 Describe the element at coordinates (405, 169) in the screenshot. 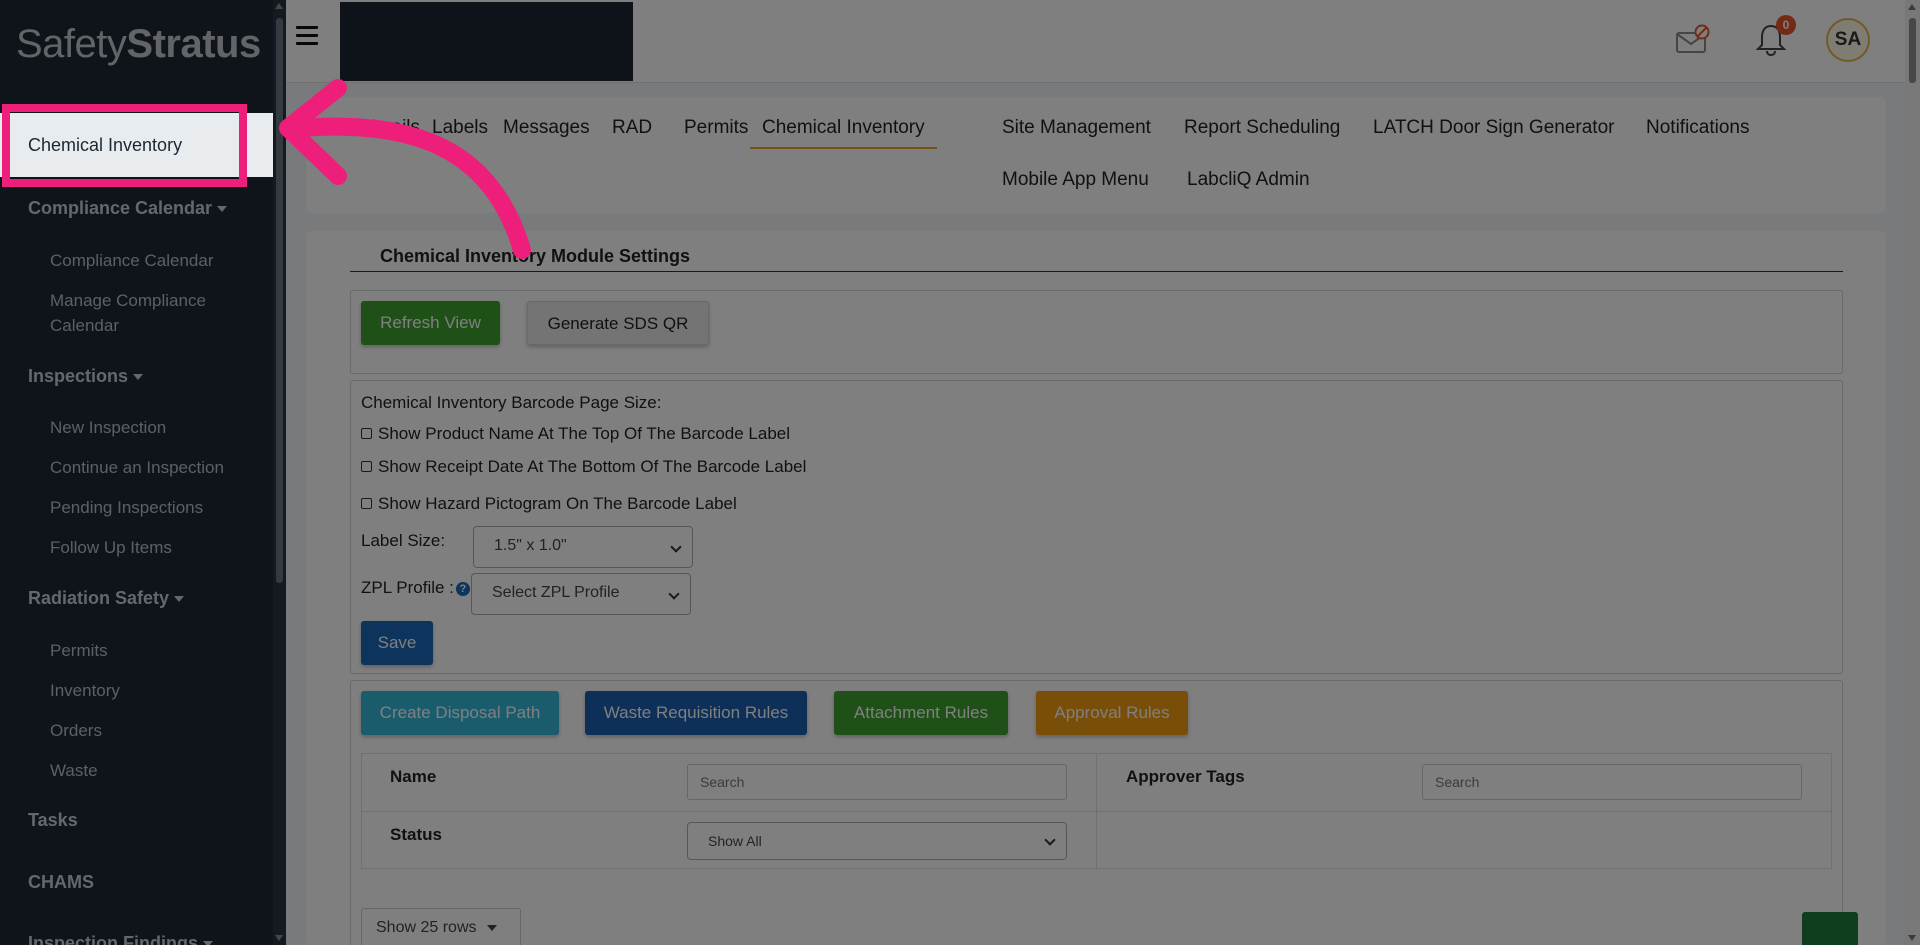

I see `pointer-arrow-icon` at that location.